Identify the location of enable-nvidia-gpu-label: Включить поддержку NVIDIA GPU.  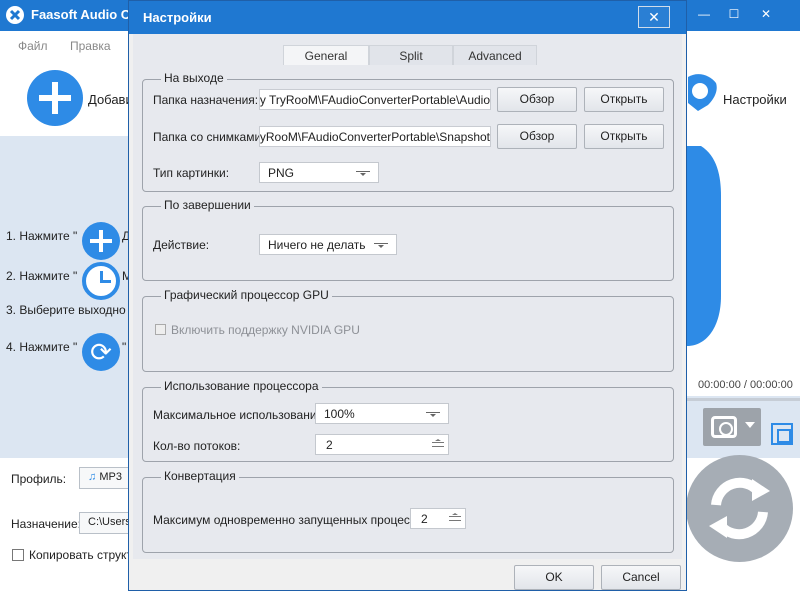
(265, 330).